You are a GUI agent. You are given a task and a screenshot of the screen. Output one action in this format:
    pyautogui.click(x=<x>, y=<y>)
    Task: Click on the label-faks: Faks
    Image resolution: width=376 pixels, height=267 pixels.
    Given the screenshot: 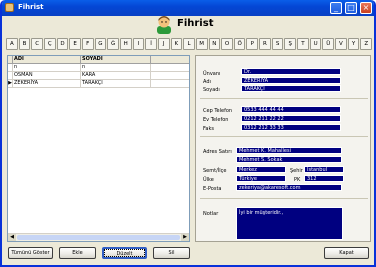 What is the action you would take?
    pyautogui.click(x=208, y=129)
    